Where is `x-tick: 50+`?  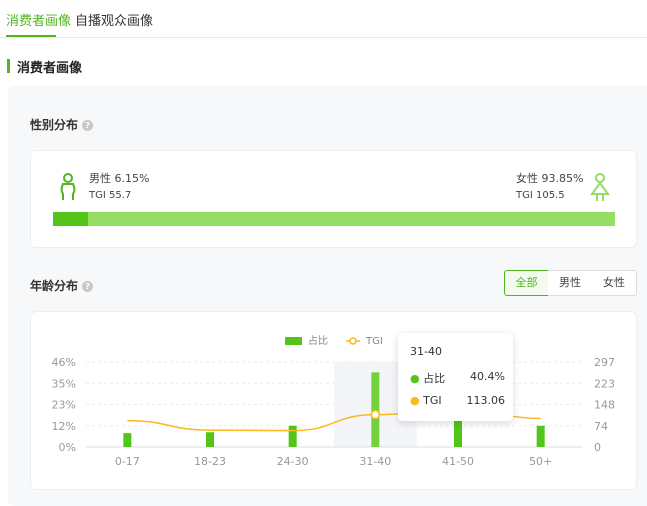
x-tick: 50+ is located at coordinates (540, 461).